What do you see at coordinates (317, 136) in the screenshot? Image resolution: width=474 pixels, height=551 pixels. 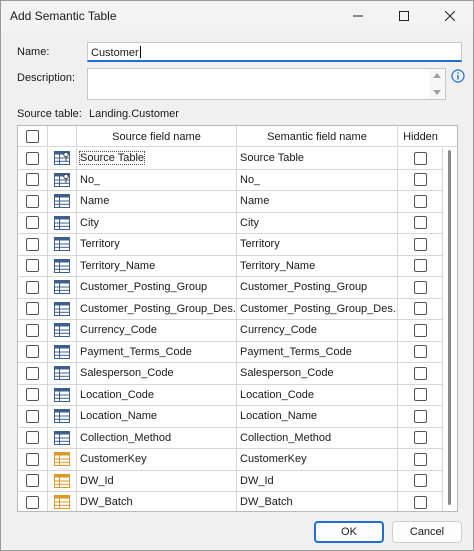 I see `semantic-field-header: Semantic field name` at bounding box center [317, 136].